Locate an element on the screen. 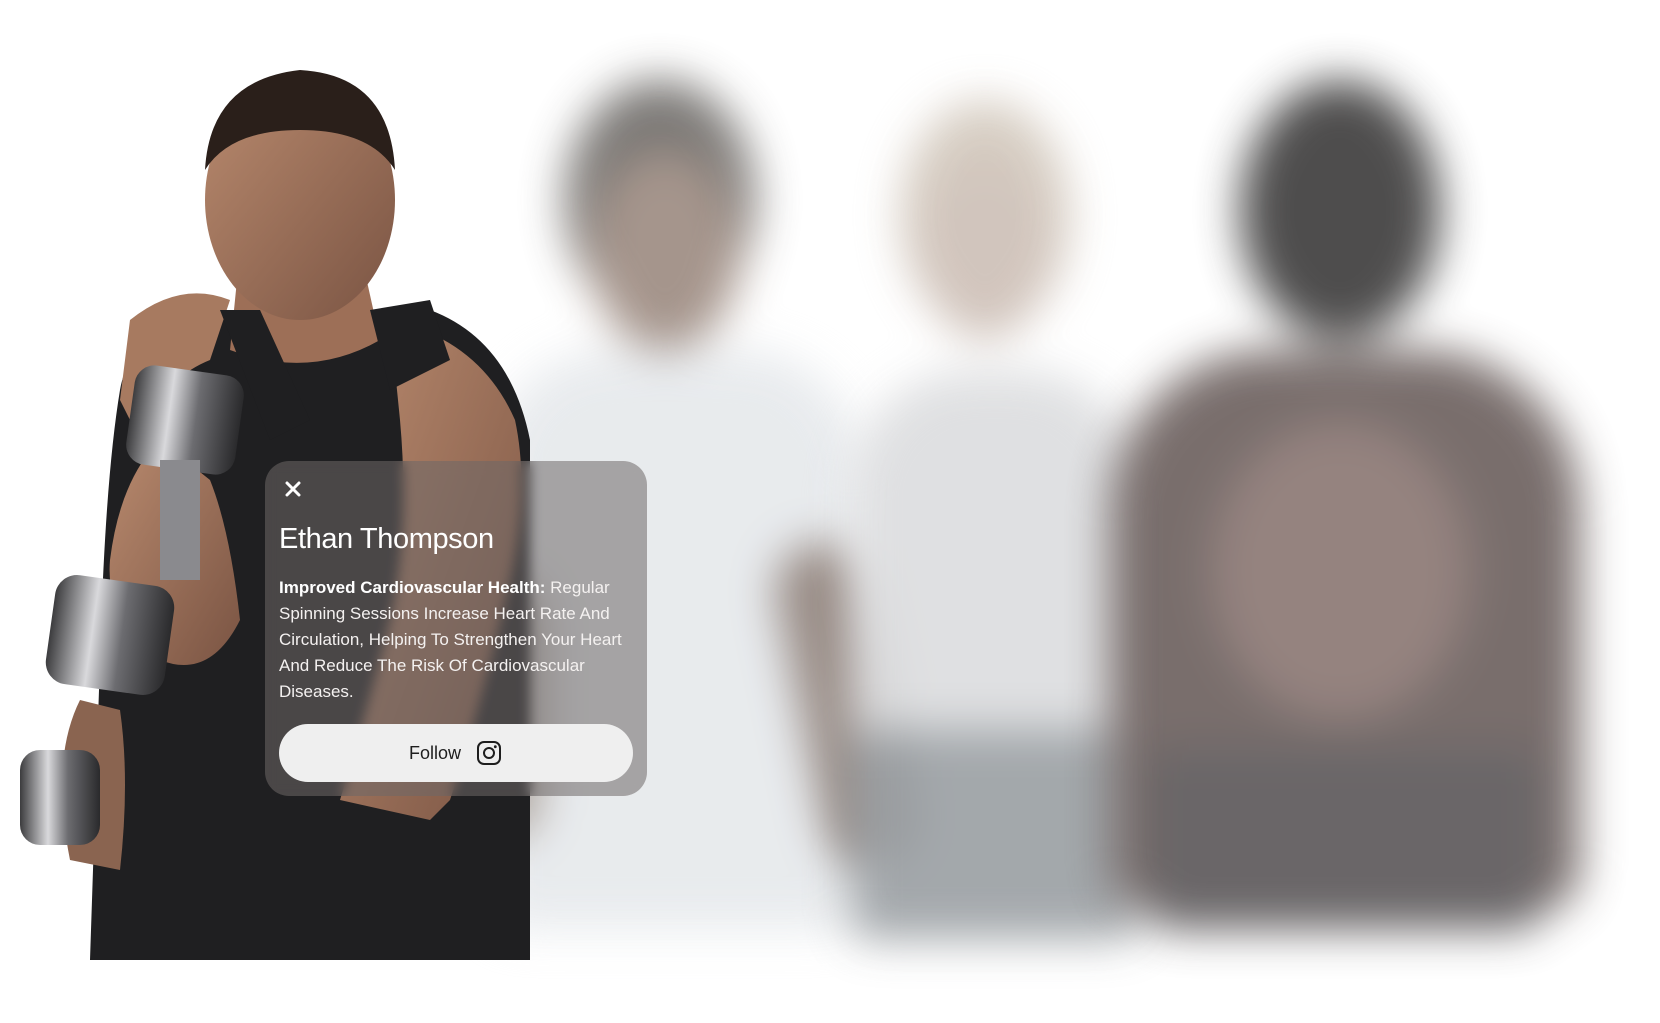 The image size is (1660, 1023). follow-button: Follow is located at coordinates (456, 753).